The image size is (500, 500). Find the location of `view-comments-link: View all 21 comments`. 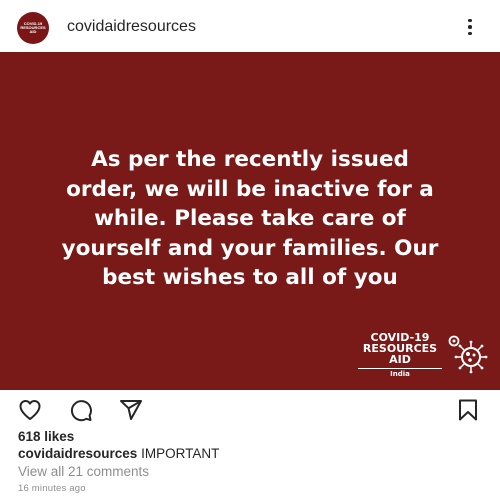

view-comments-link: View all 21 comments is located at coordinates (83, 471).